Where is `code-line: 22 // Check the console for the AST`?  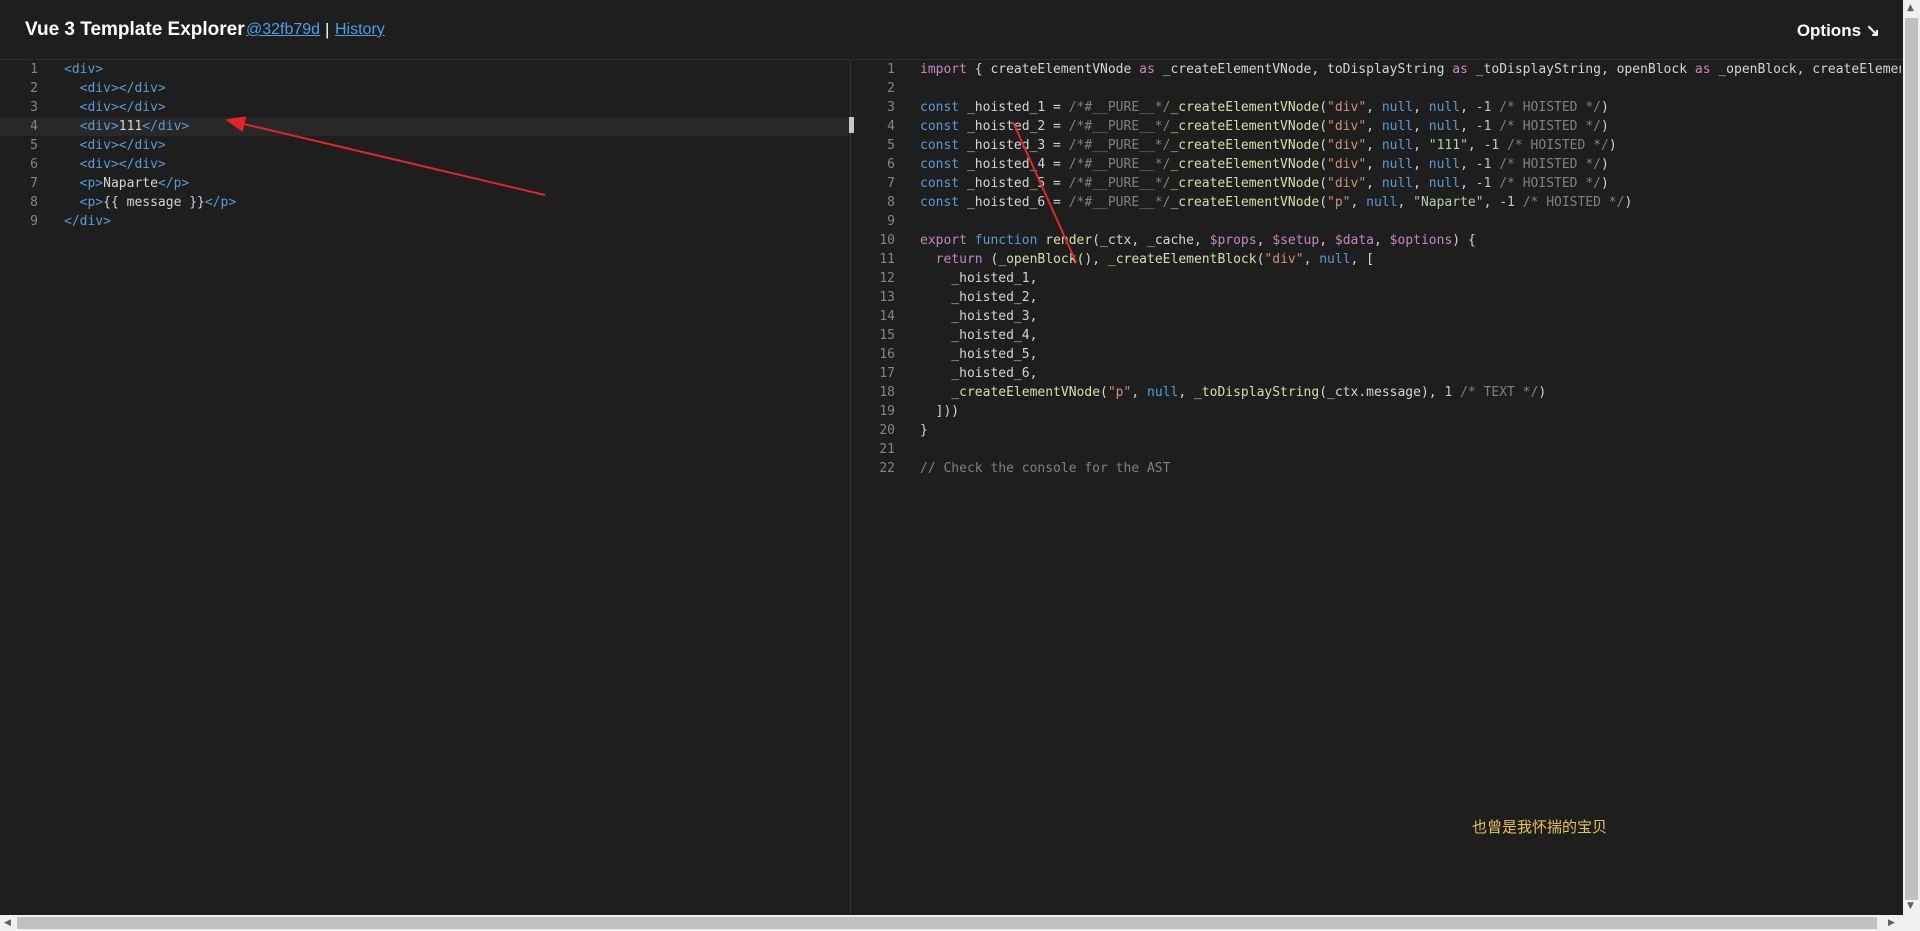 code-line: 22 // Check the console for the AST is located at coordinates (1376, 468).